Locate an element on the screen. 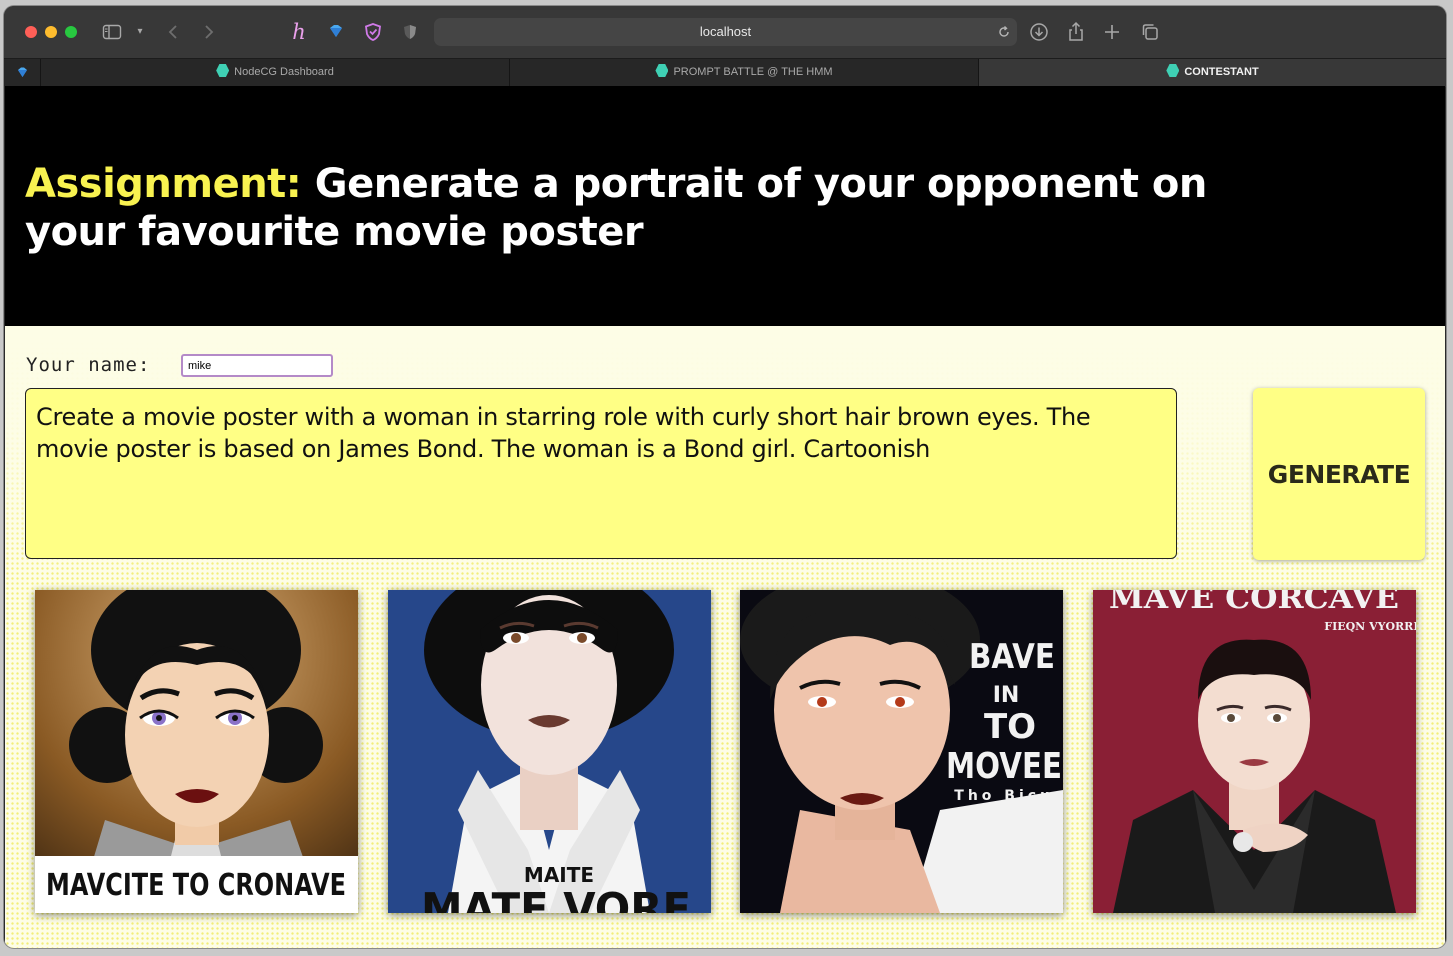 The image size is (1453, 956). hypothesis-extension-icon: h is located at coordinates (299, 32).